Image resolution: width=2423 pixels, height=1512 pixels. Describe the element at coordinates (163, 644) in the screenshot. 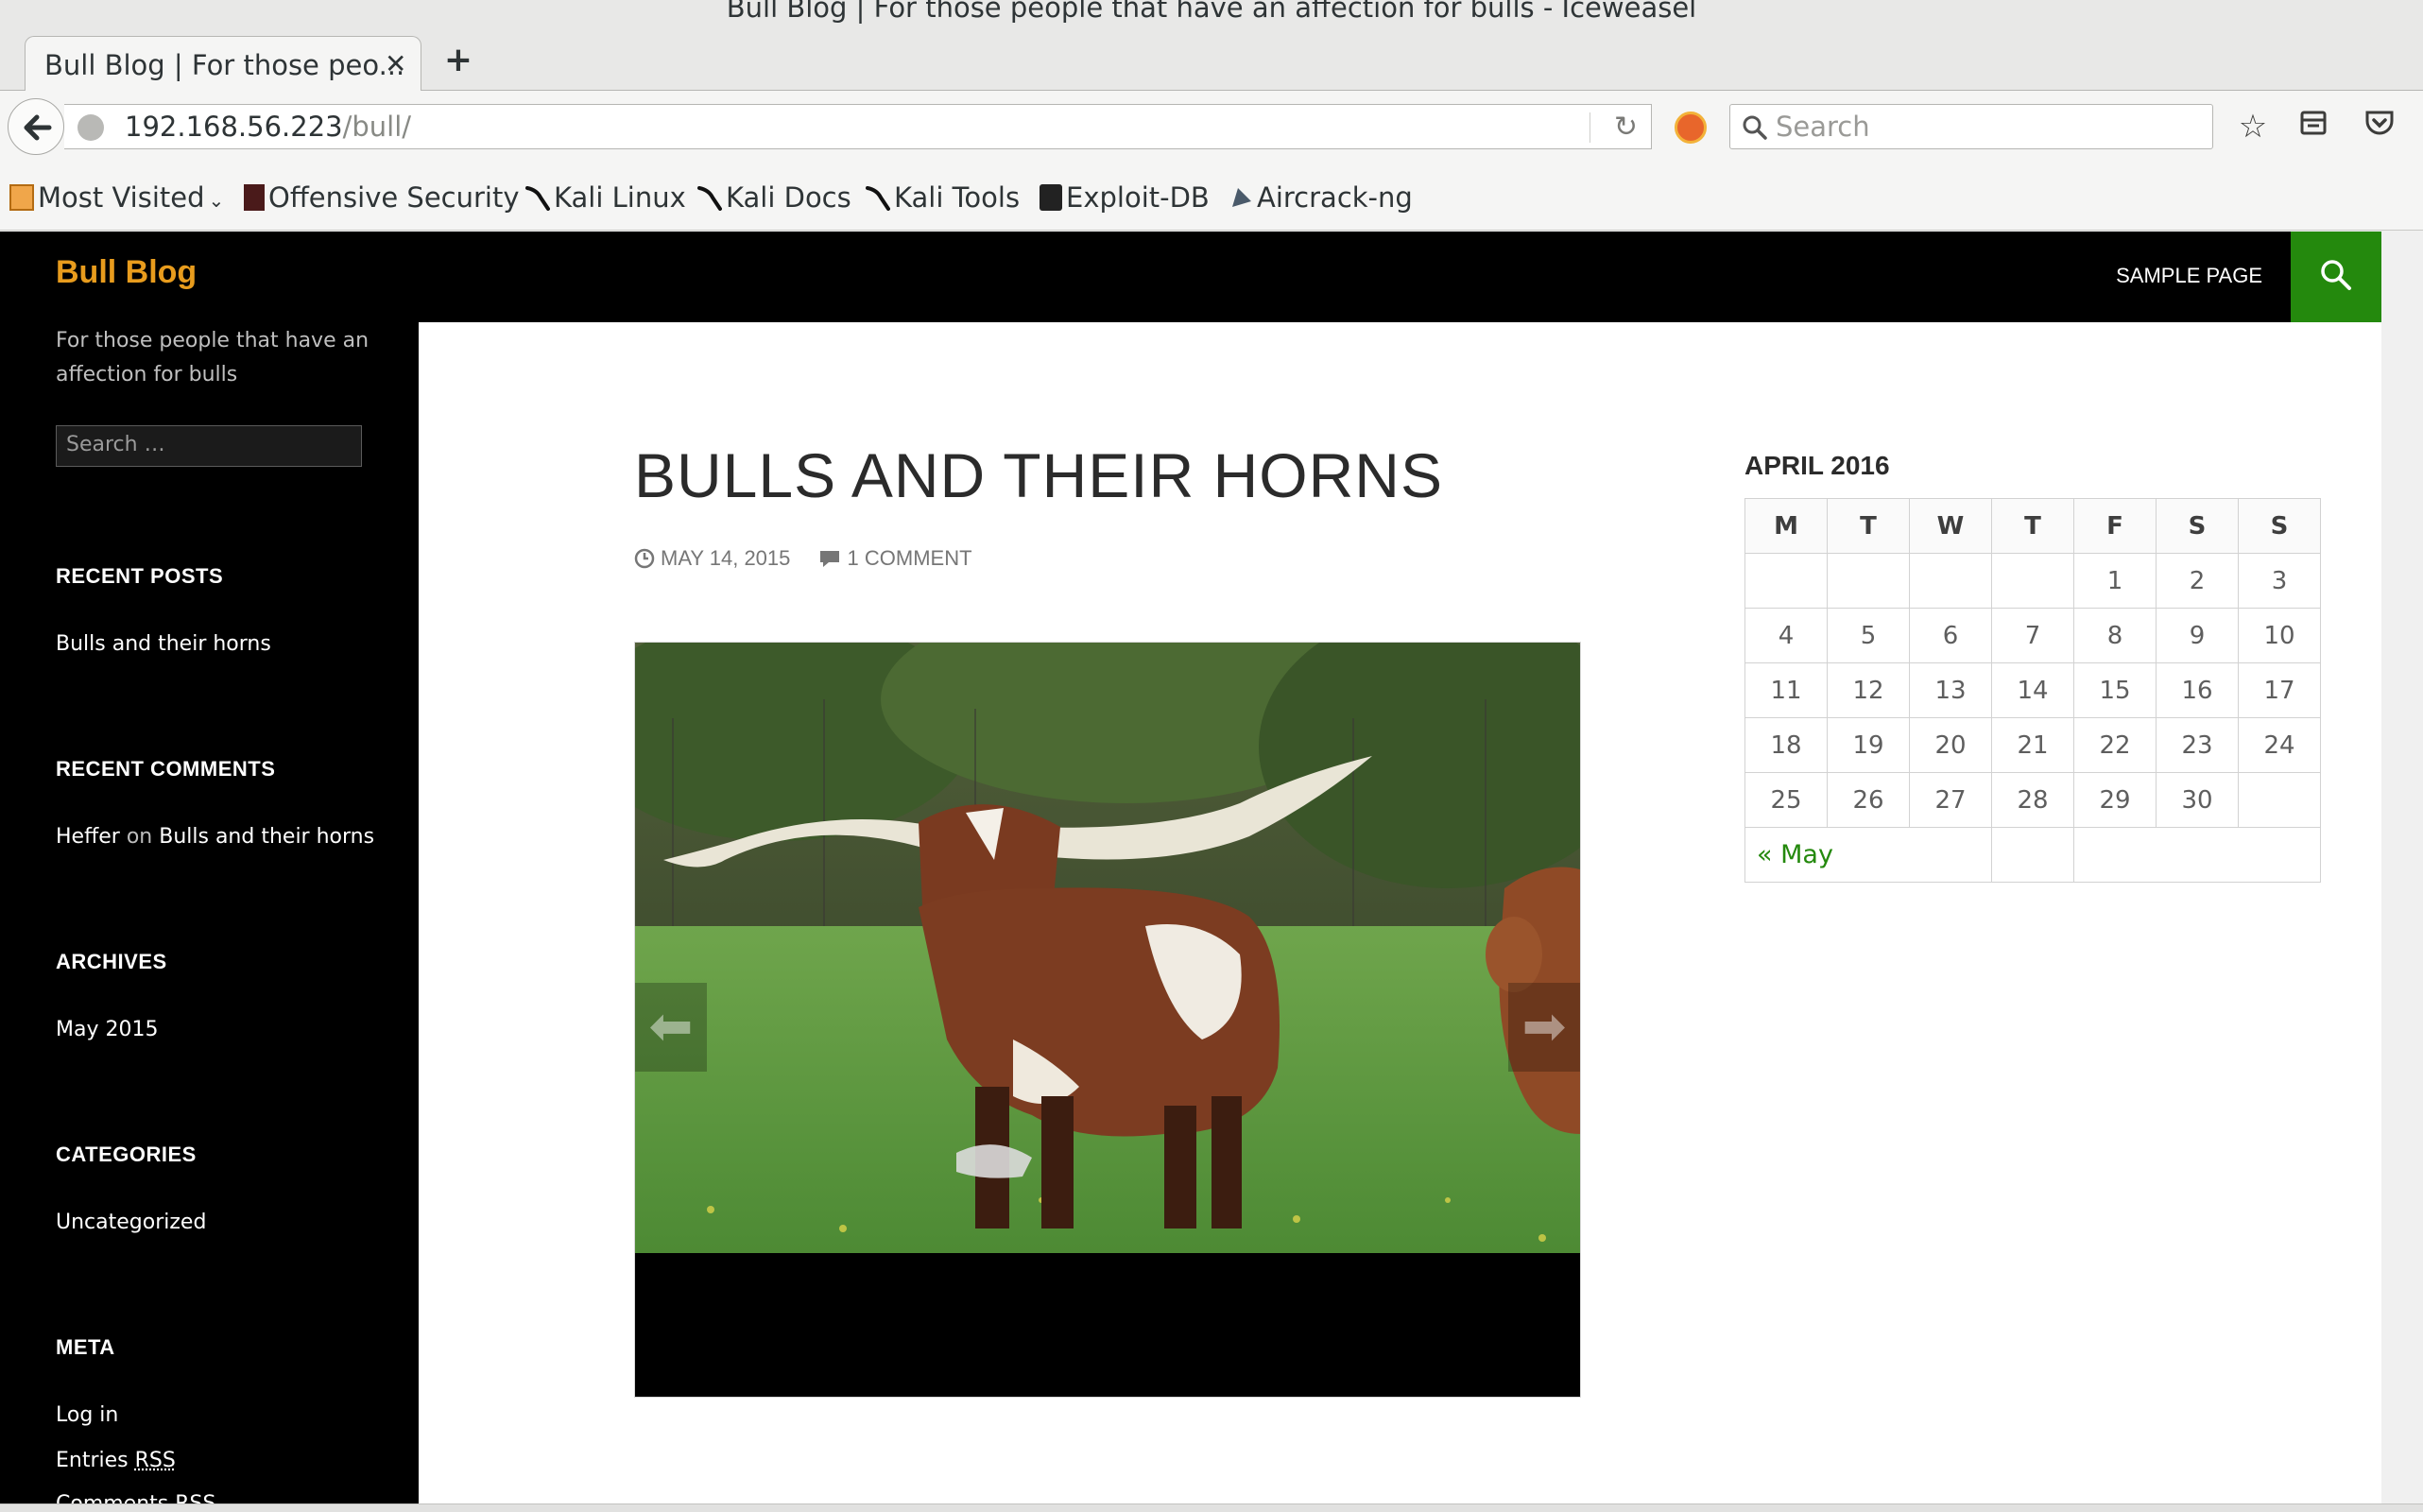

I see `recent-post-link: Bulls and their horns` at that location.